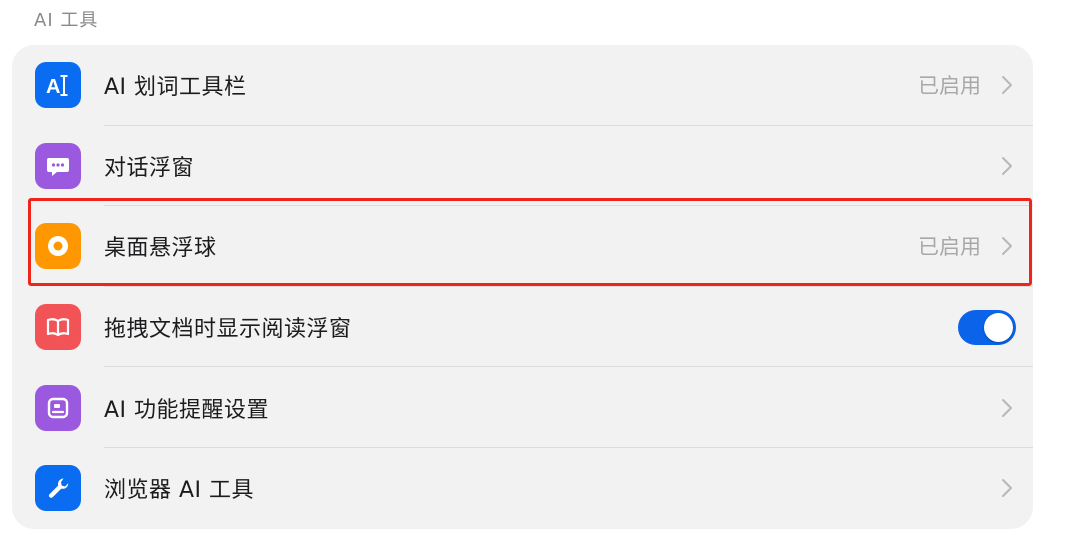 This screenshot has width=1080, height=537. What do you see at coordinates (53, 87) in the screenshot?
I see `ai-text-letter: A` at bounding box center [53, 87].